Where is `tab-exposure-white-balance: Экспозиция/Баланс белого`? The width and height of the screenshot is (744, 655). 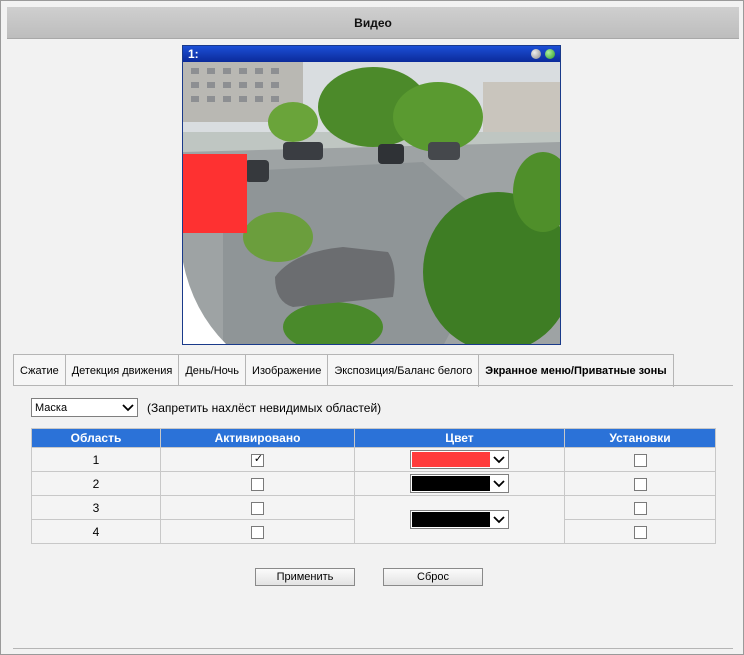
tab-exposure-white-balance: Экспозиция/Баланс белого is located at coordinates (403, 370).